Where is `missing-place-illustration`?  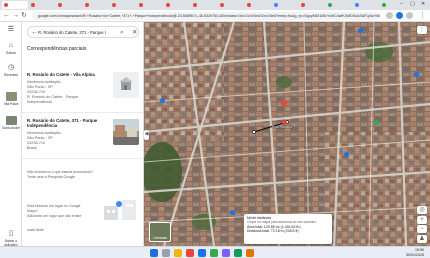
missing-place-illustration is located at coordinates (121, 209).